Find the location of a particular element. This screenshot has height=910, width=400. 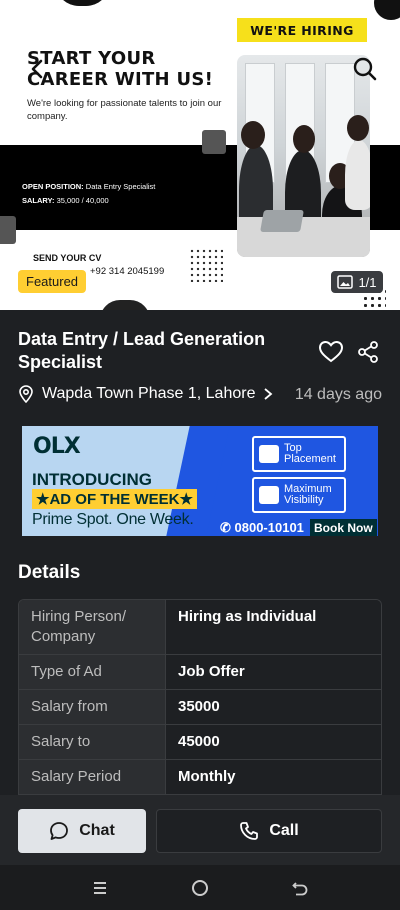

chat-button: Chat is located at coordinates (82, 831).